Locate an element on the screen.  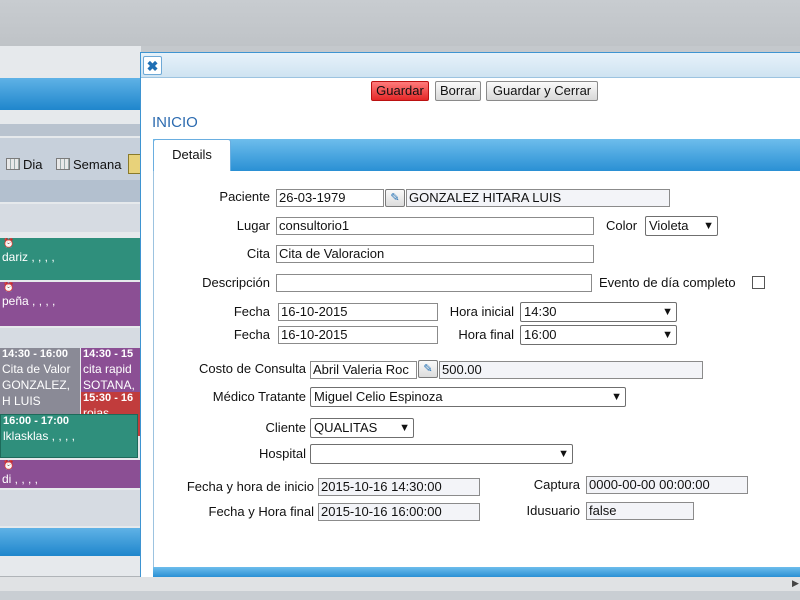
calendar-title-bar is located at coordinates (70, 94).